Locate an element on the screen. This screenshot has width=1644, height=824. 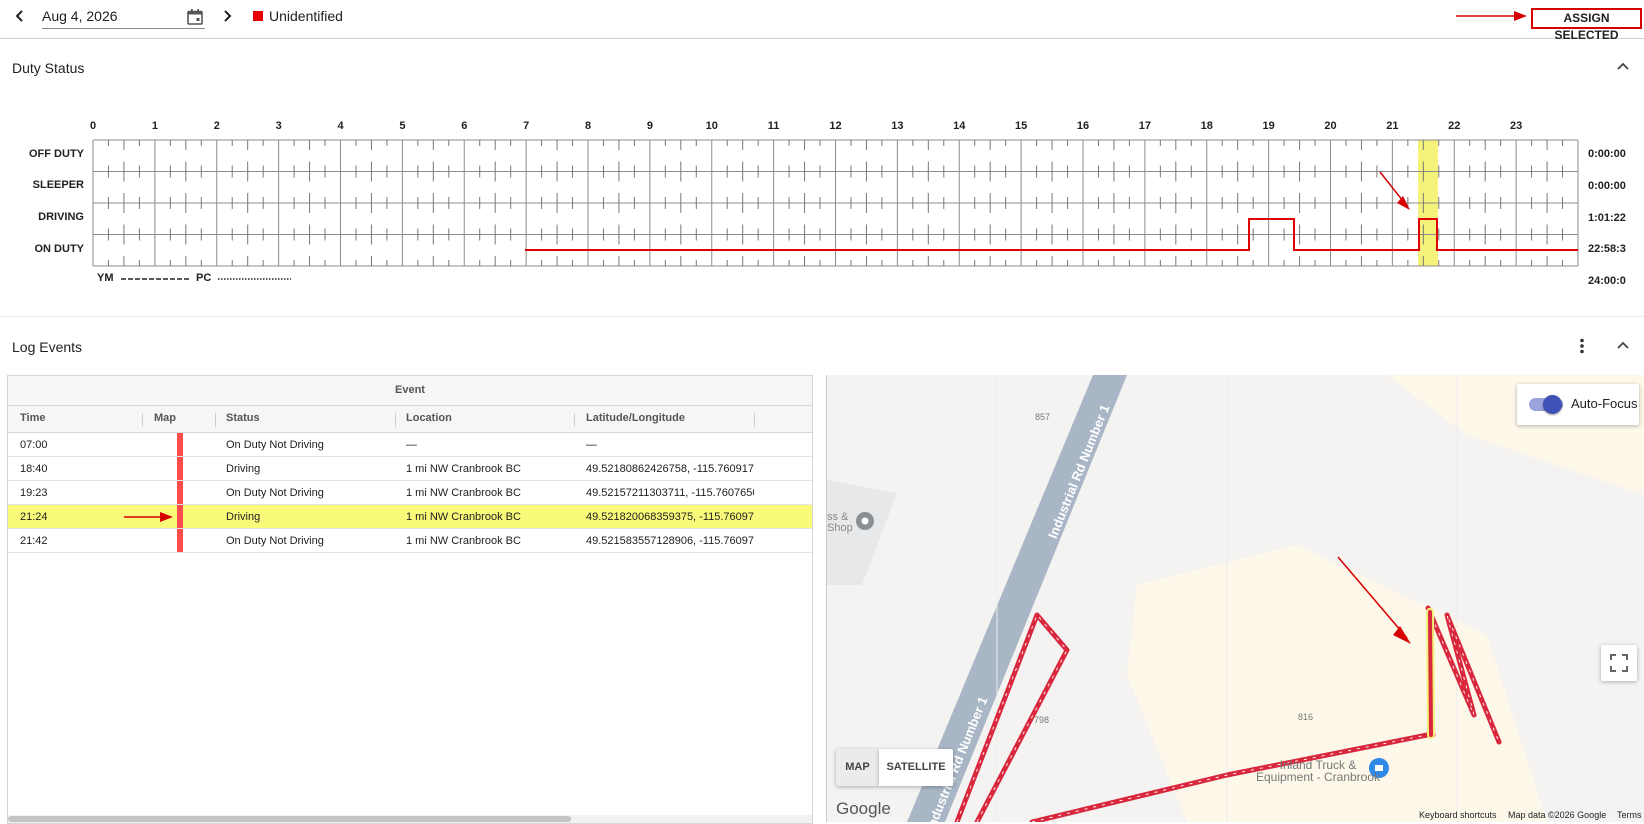
cell-time: 21:42 is located at coordinates (34, 541).